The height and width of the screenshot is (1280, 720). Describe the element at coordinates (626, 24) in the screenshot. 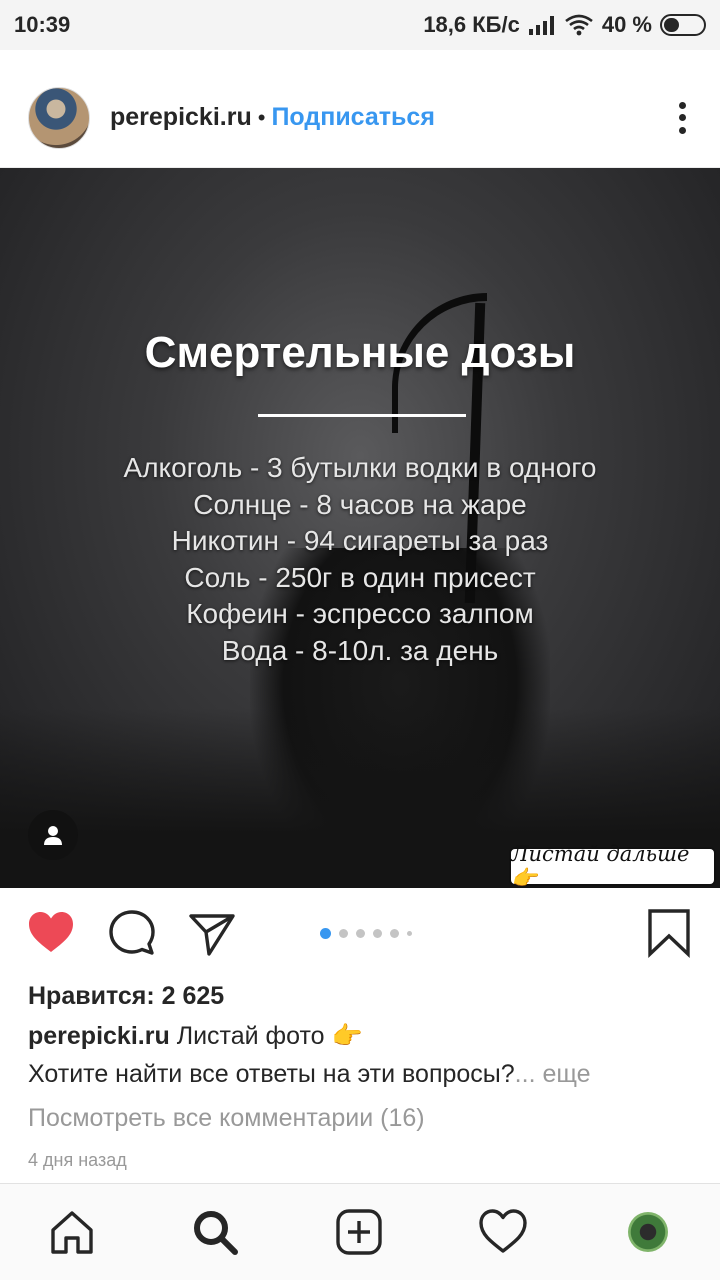

I see `battery-percent: 40 %` at that location.